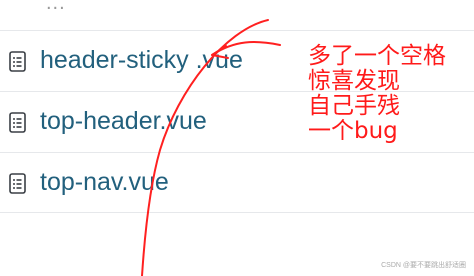  What do you see at coordinates (354, 106) in the screenshot?
I see `annotation-line: 自己手残` at bounding box center [354, 106].